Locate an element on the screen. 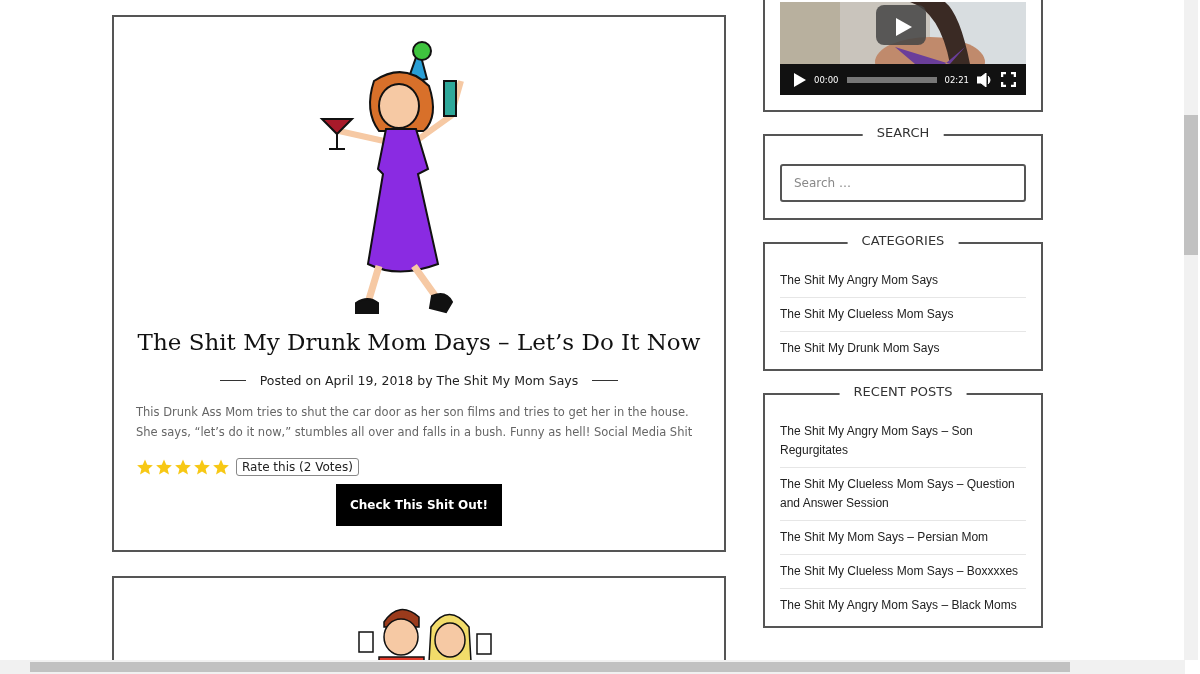 This screenshot has height=674, width=1200. sidebar-link: The Shit My Angry Mom Says is located at coordinates (903, 280).